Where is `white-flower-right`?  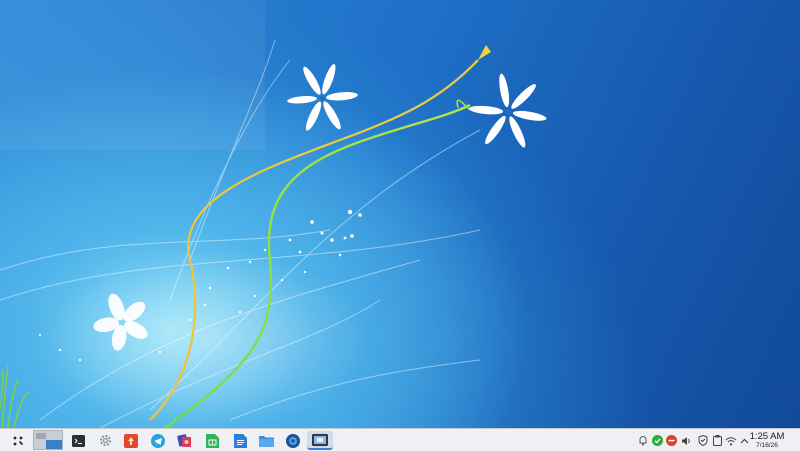 white-flower-right is located at coordinates (508, 110).